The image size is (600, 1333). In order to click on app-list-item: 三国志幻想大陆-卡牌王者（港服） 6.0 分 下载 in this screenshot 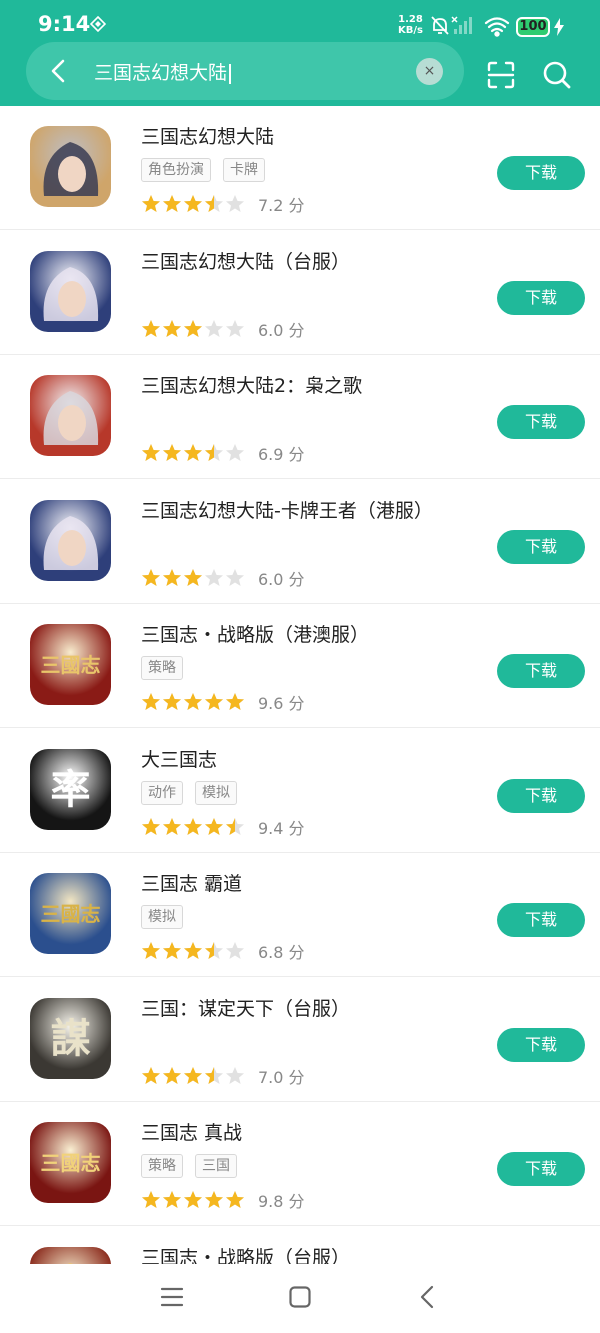, I will do `click(300, 542)`.